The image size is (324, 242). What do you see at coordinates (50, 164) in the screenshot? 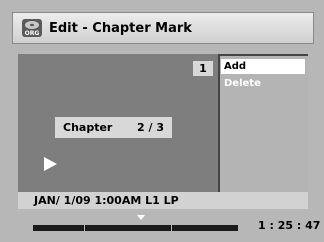
I see `play-icon` at bounding box center [50, 164].